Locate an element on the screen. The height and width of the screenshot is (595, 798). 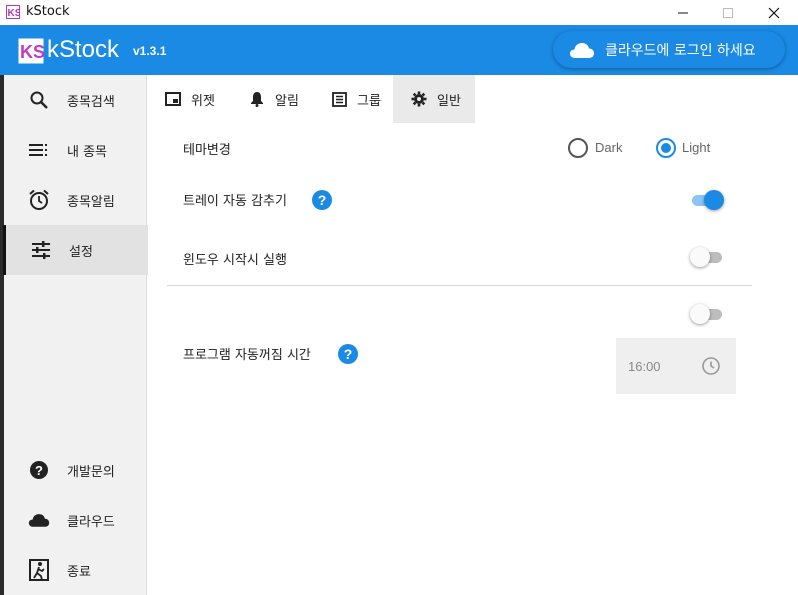
sidebar-item-stock-alerts: 종목알림 is located at coordinates (75, 200).